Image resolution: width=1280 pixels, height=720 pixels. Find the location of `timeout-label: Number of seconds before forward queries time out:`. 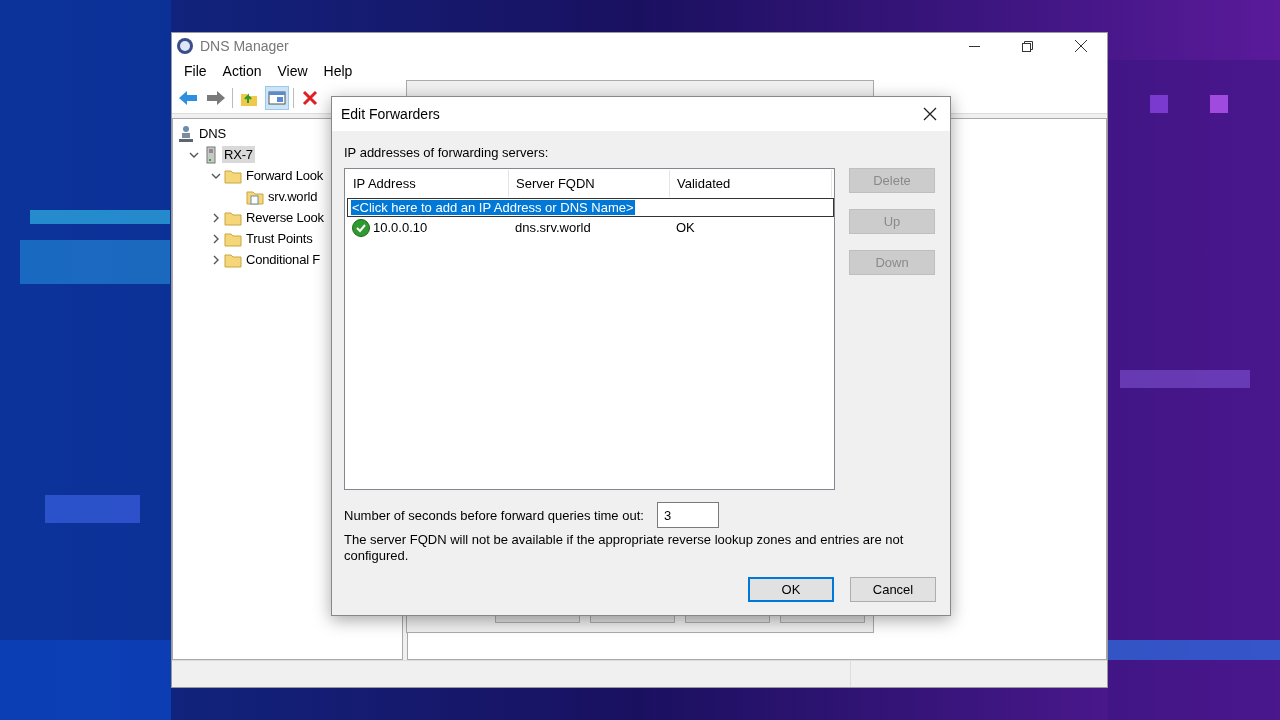

timeout-label: Number of seconds before forward queries time out: is located at coordinates (494, 515).